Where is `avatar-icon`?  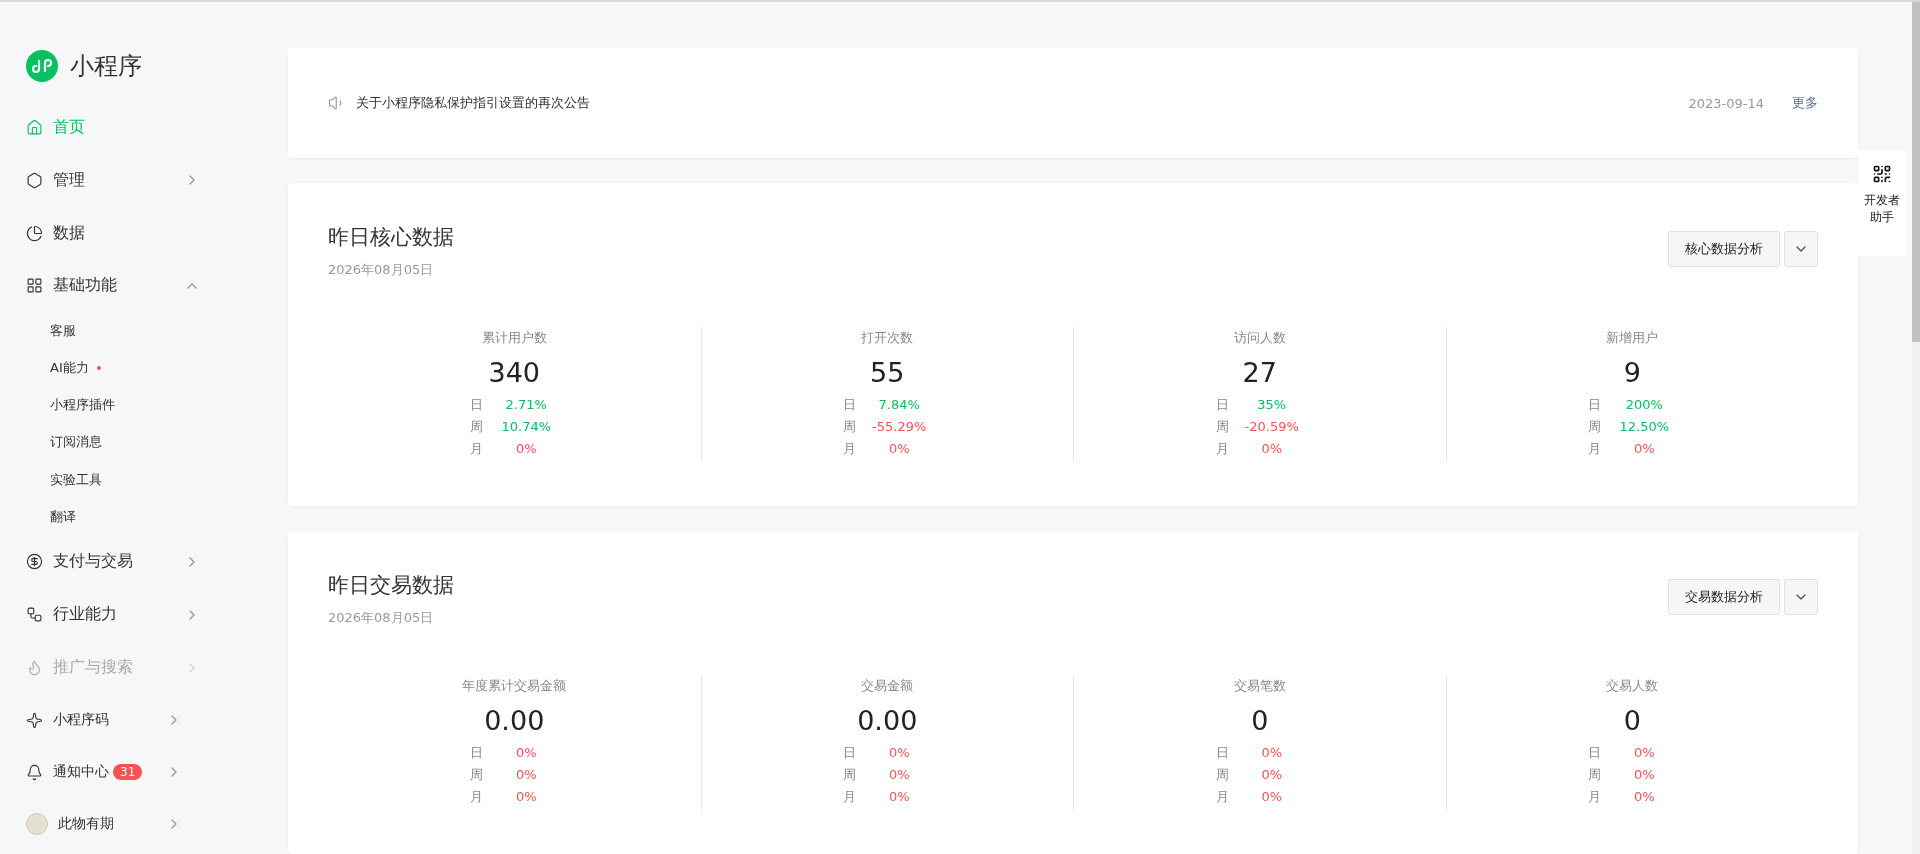 avatar-icon is located at coordinates (37, 824).